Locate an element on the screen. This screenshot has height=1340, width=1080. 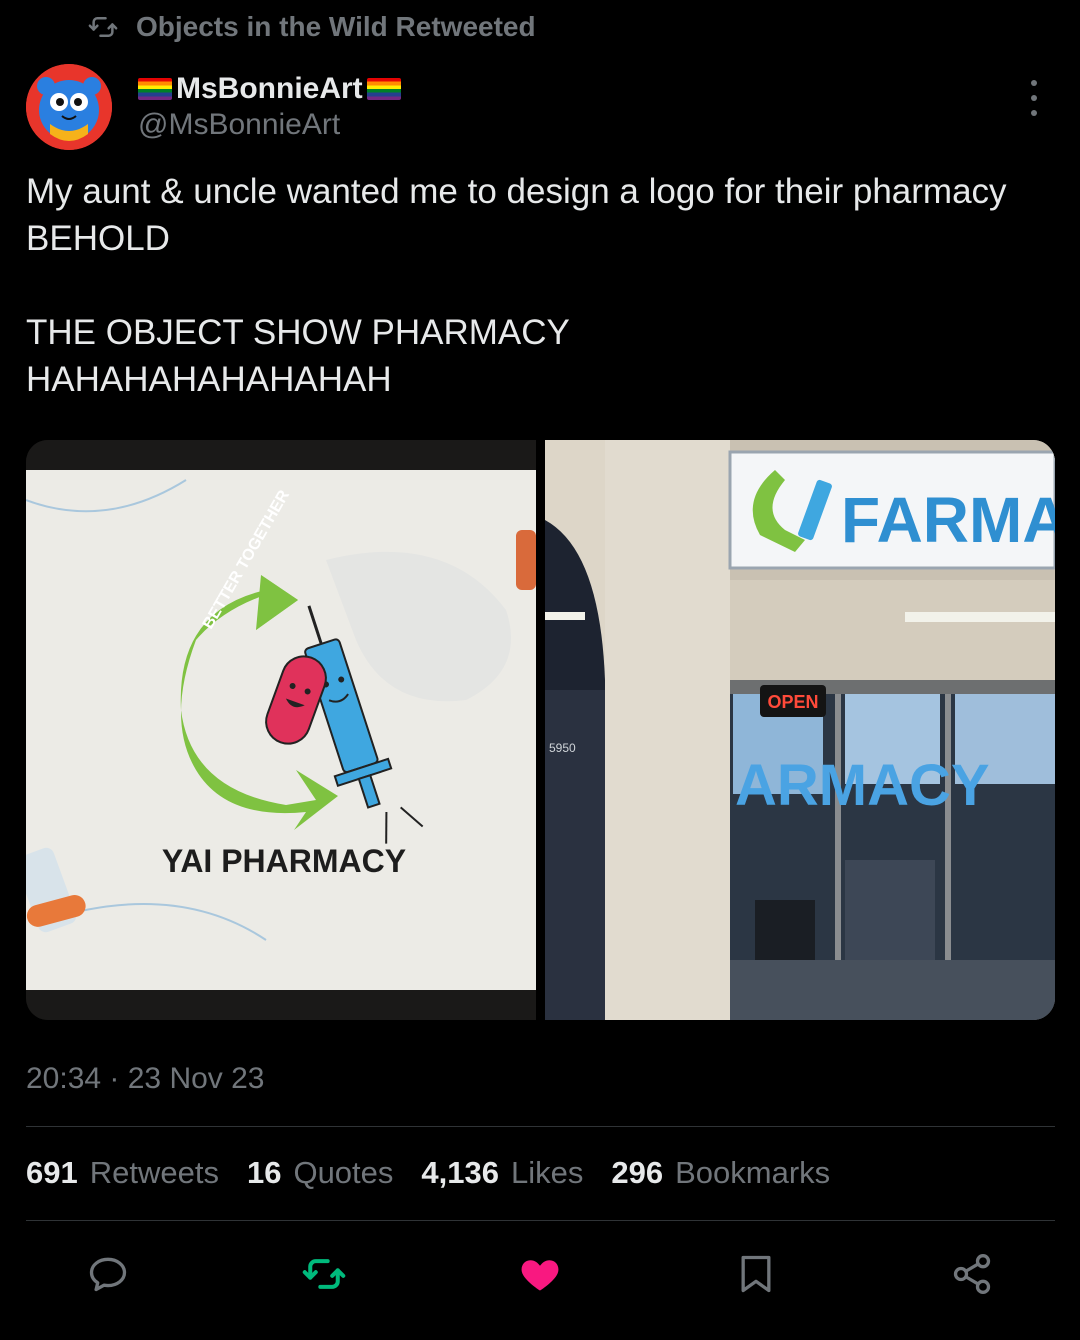
heart-icon is located at coordinates (540, 1275).